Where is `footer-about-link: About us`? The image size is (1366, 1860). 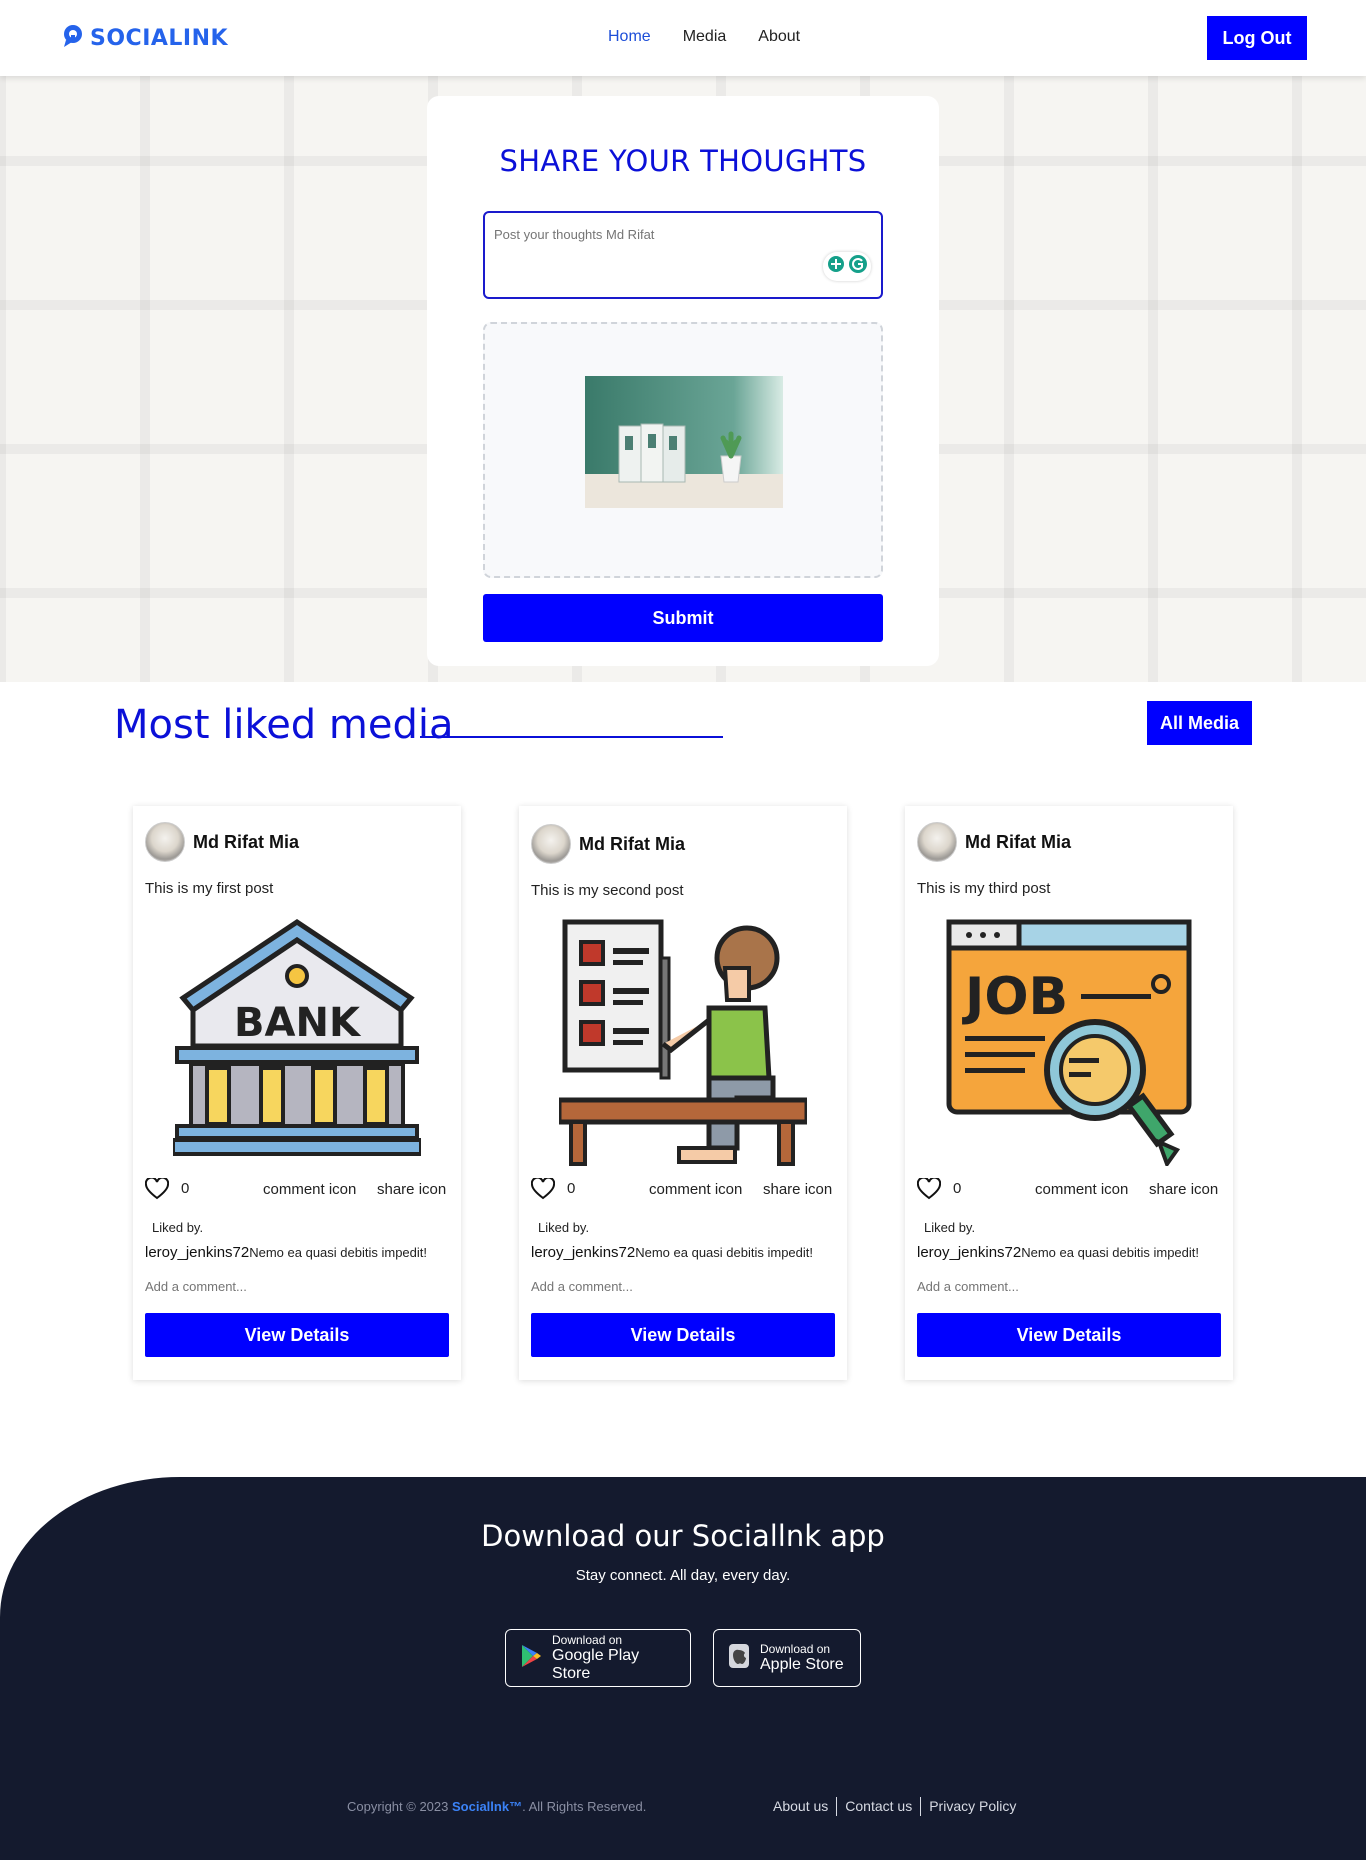 footer-about-link: About us is located at coordinates (805, 1806).